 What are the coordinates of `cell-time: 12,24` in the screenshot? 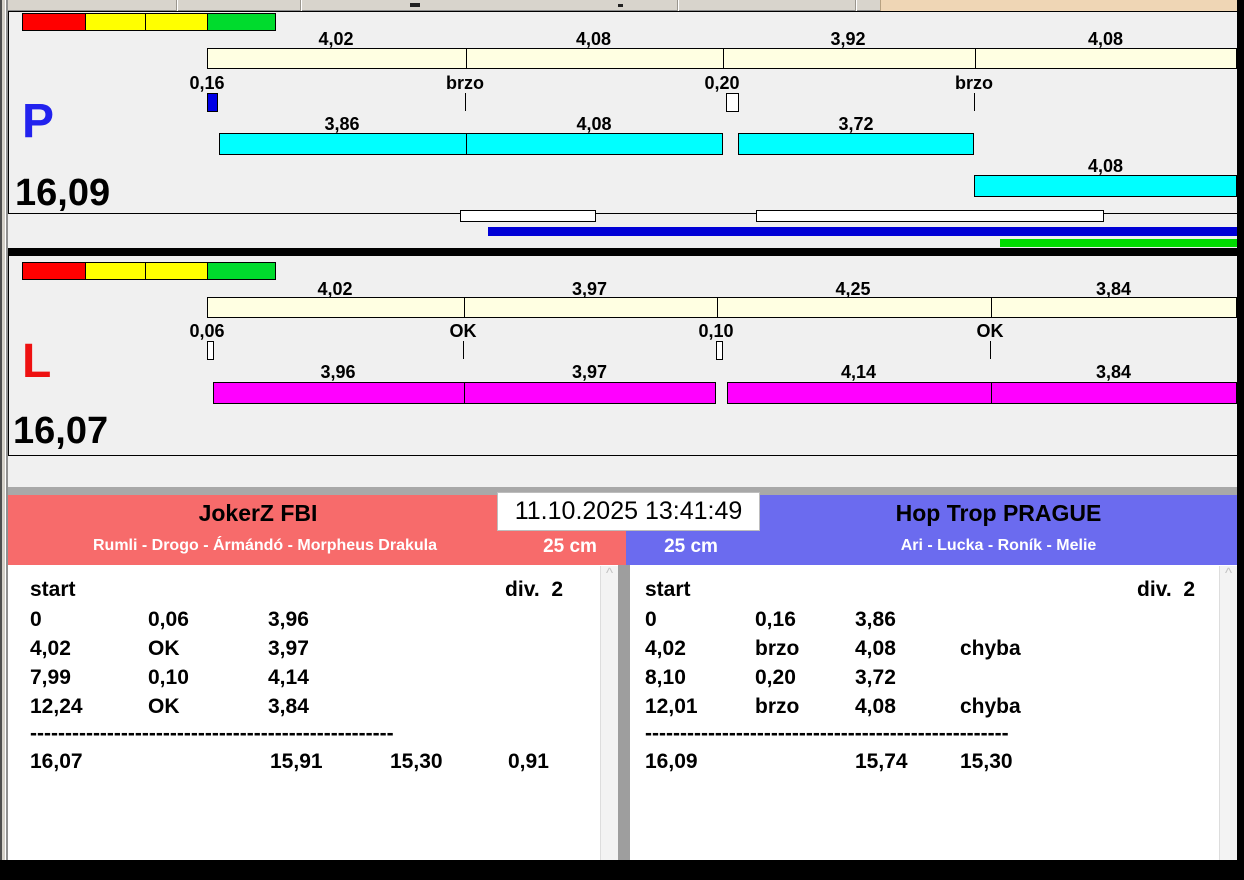 It's located at (56, 706).